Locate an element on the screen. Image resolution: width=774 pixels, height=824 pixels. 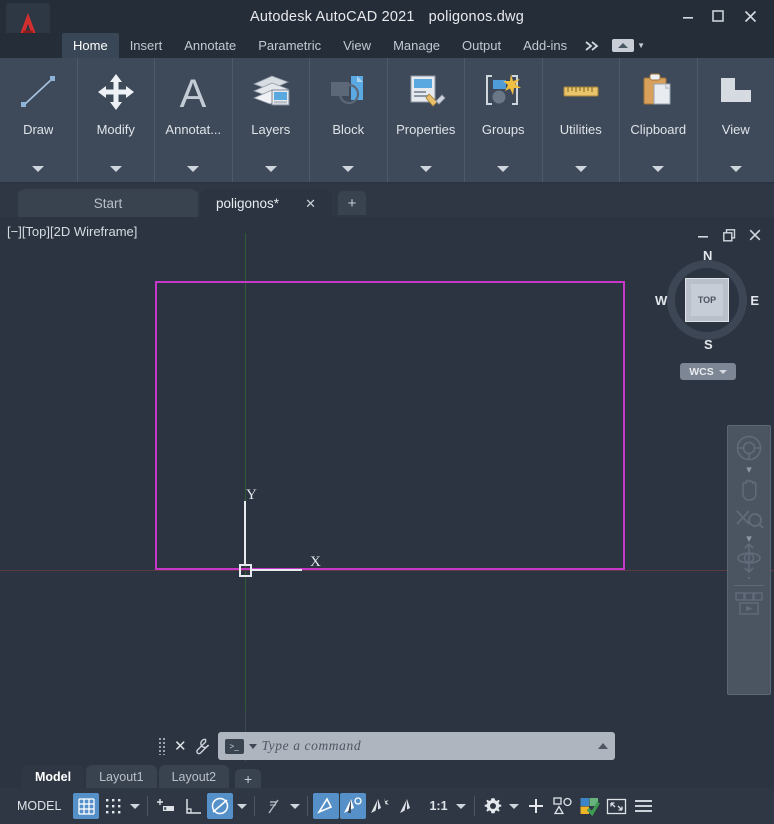
line-icon is located at coordinates (38, 92).